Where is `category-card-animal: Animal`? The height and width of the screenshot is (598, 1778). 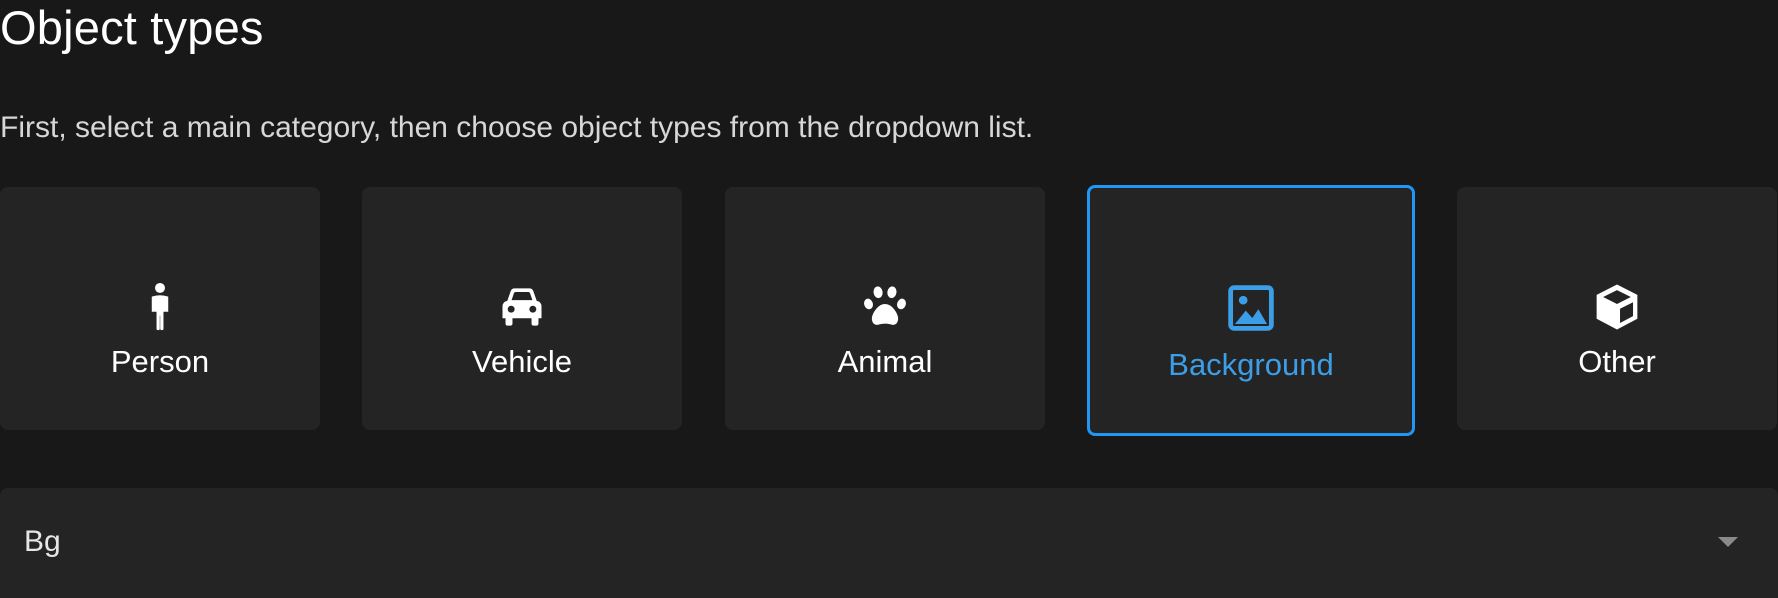 category-card-animal: Animal is located at coordinates (885, 308).